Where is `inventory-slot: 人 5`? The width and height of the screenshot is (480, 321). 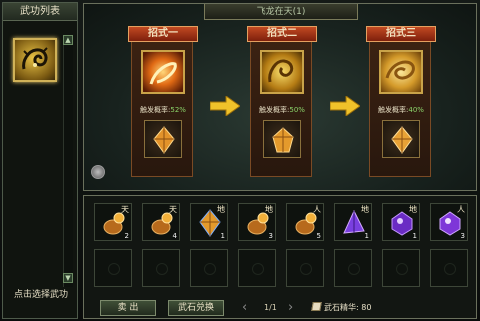
inventory-slot: 人 5 is located at coordinates (305, 222).